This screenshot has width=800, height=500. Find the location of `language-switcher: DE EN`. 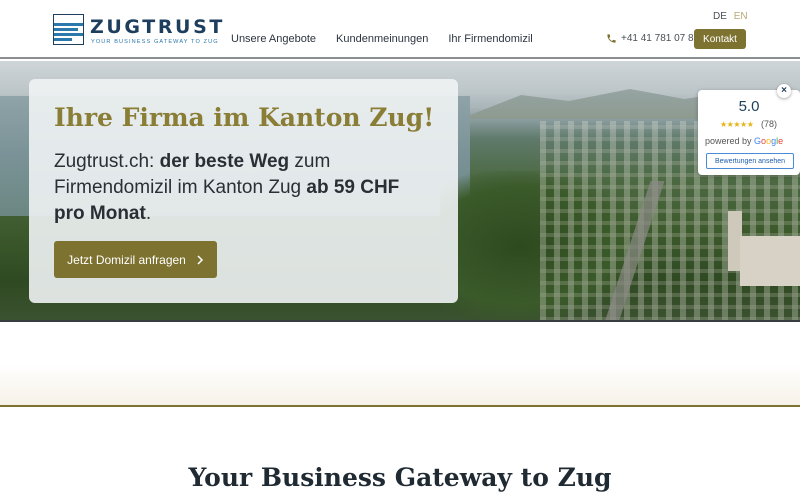

language-switcher: DE EN is located at coordinates (730, 16).